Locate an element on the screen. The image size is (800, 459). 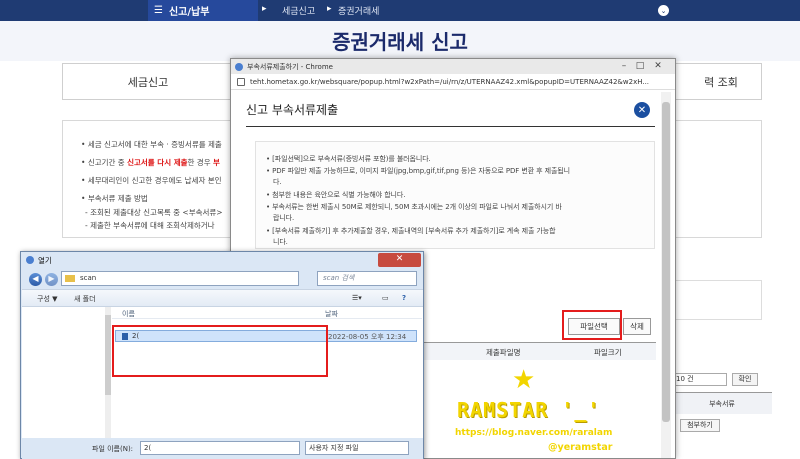
folder-icon is located at coordinates (70, 278).